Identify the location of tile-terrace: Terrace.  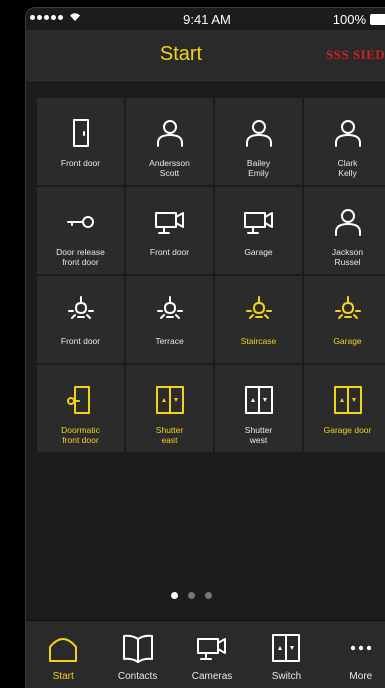
(169, 319).